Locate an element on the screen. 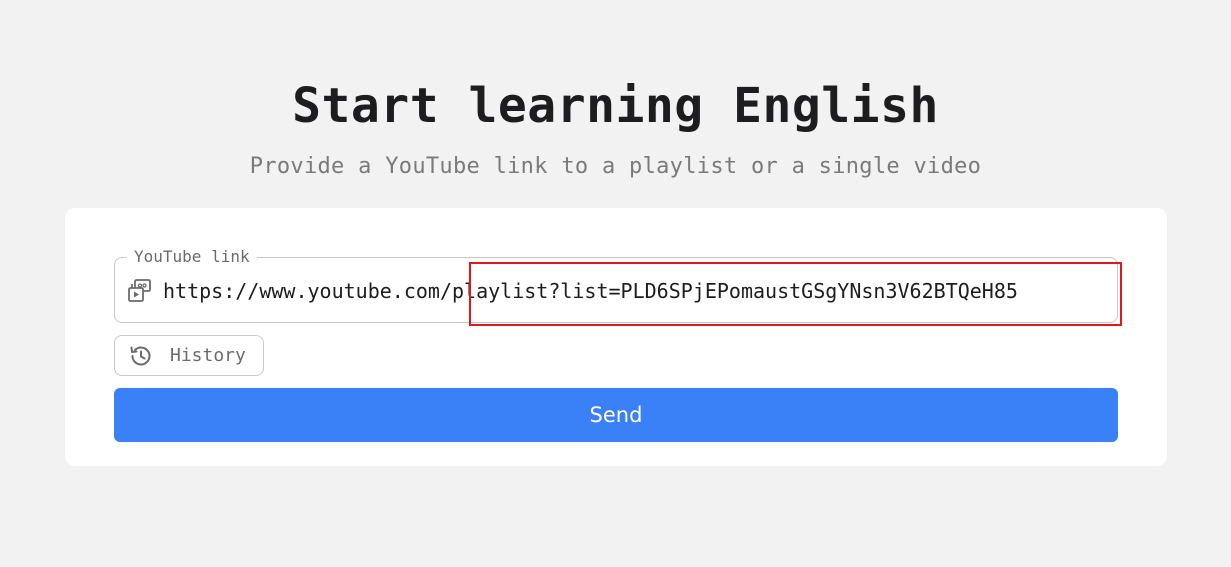 The image size is (1231, 567). history-button: History is located at coordinates (189, 355).